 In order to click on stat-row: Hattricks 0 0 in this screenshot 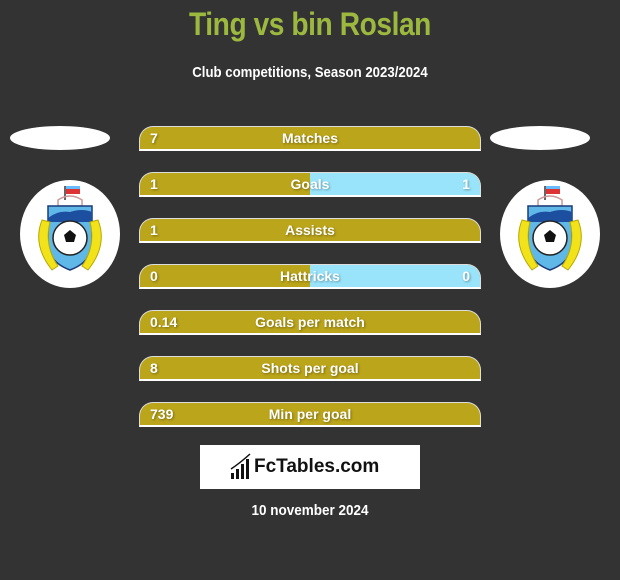, I will do `click(310, 276)`.